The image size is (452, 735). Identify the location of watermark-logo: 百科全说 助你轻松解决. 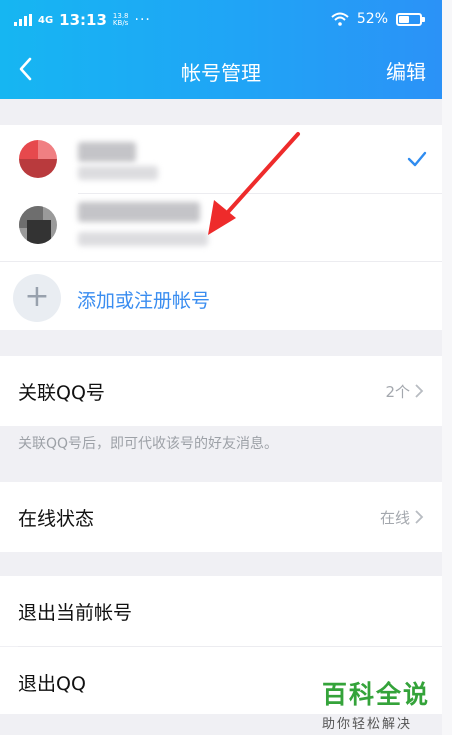
(383, 703).